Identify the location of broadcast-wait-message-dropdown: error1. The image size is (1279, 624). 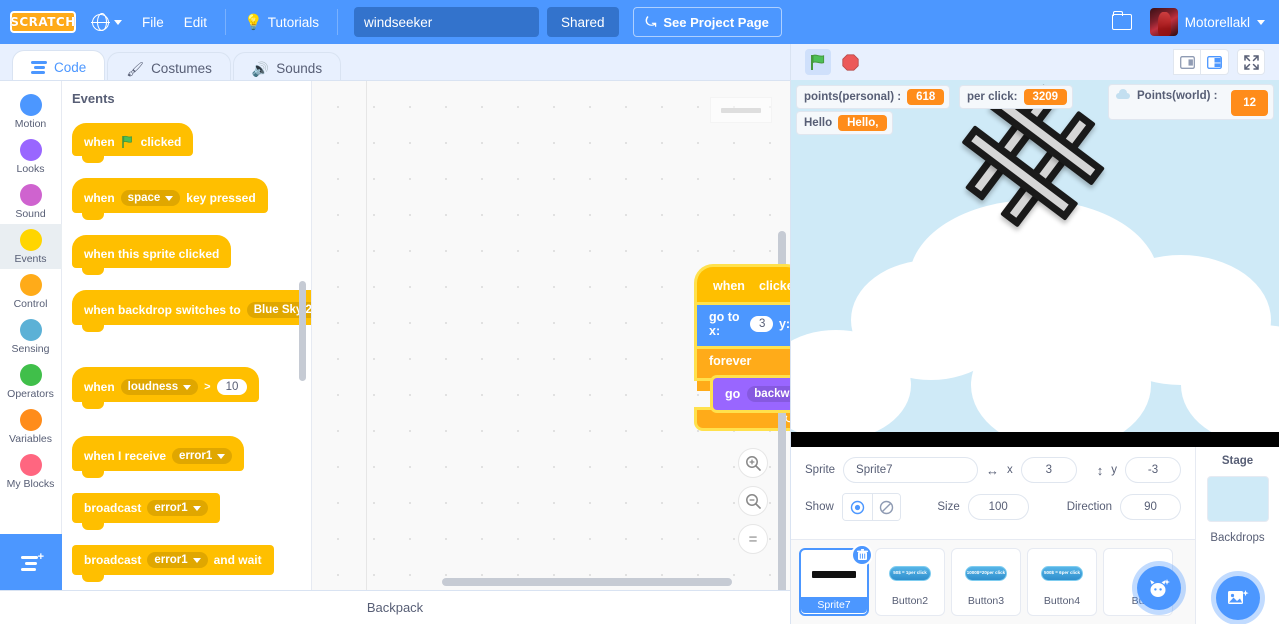
(177, 560).